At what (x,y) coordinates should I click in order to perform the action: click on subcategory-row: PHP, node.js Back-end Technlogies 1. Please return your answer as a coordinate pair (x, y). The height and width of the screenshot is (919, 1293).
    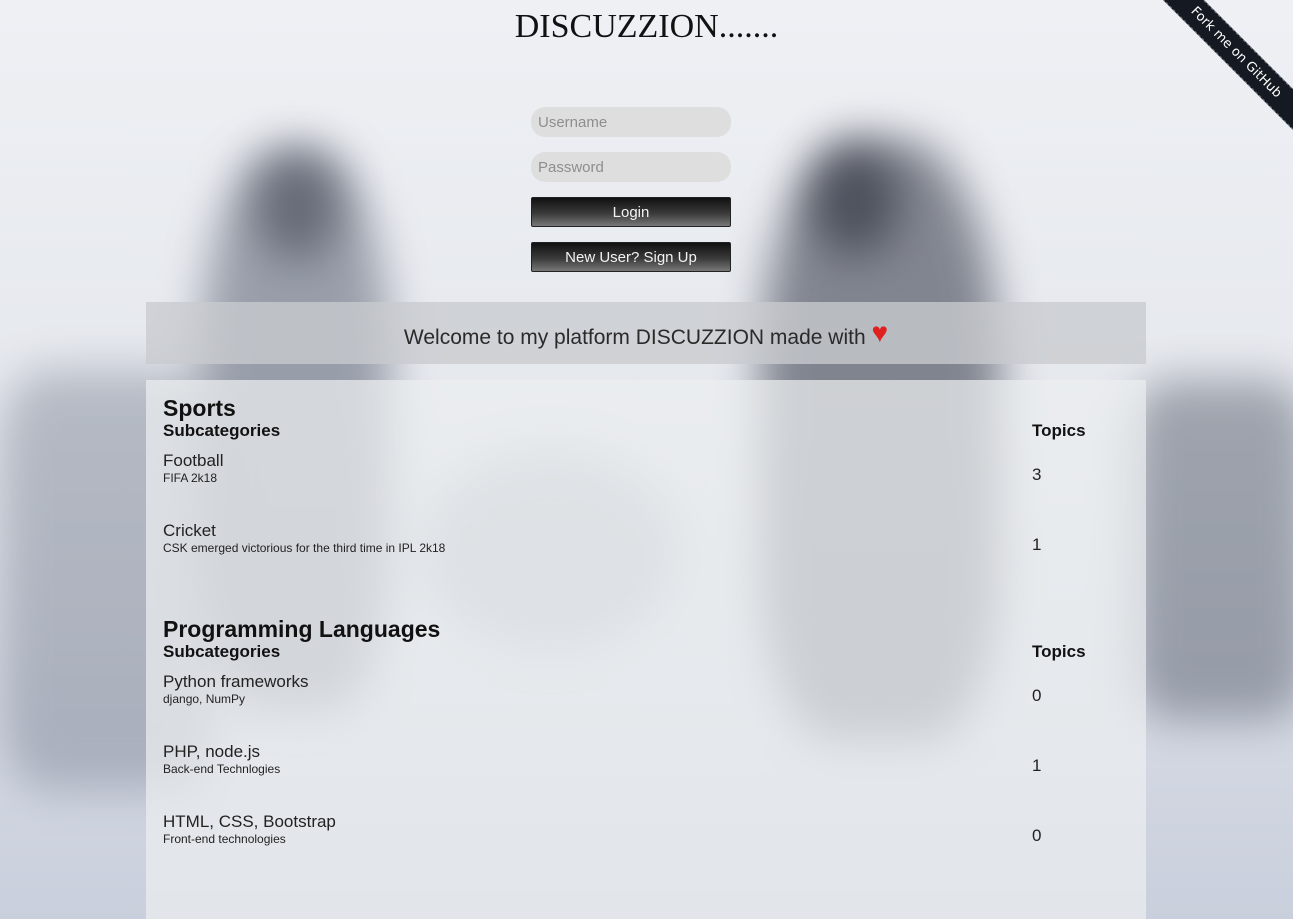
    Looking at the image, I should click on (643, 769).